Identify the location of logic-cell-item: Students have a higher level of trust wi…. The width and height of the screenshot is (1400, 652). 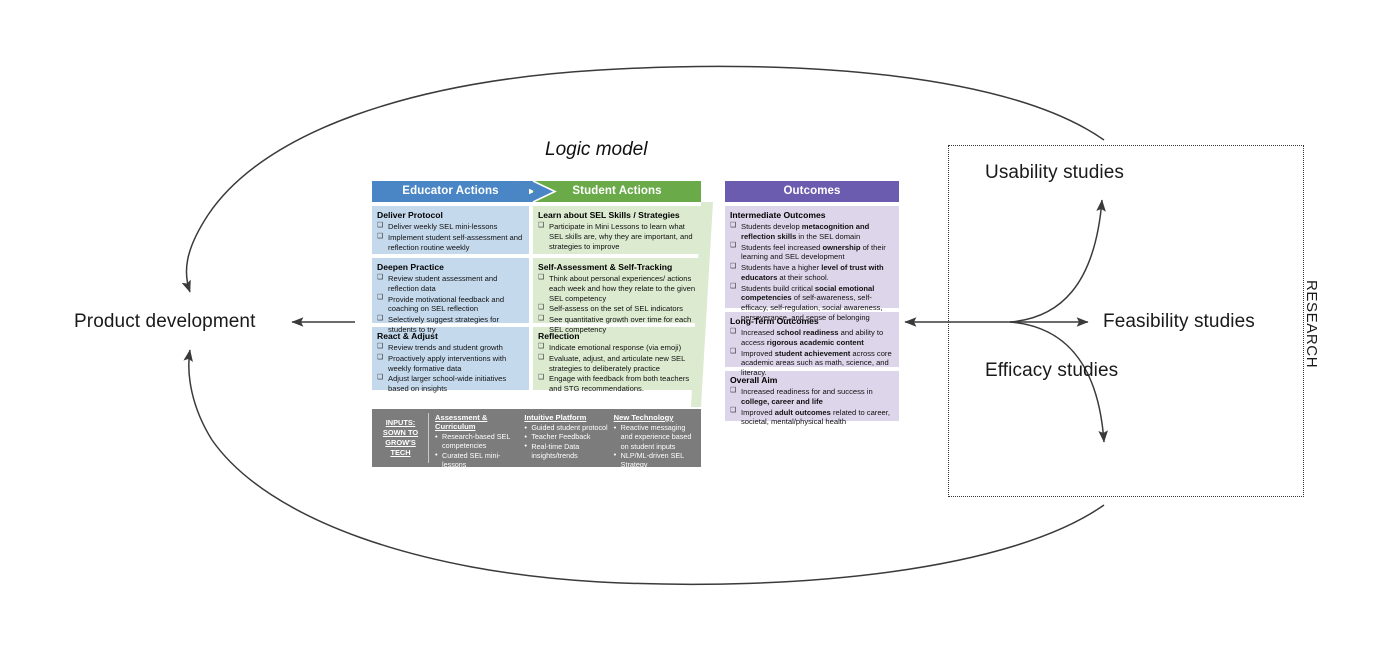
(812, 272).